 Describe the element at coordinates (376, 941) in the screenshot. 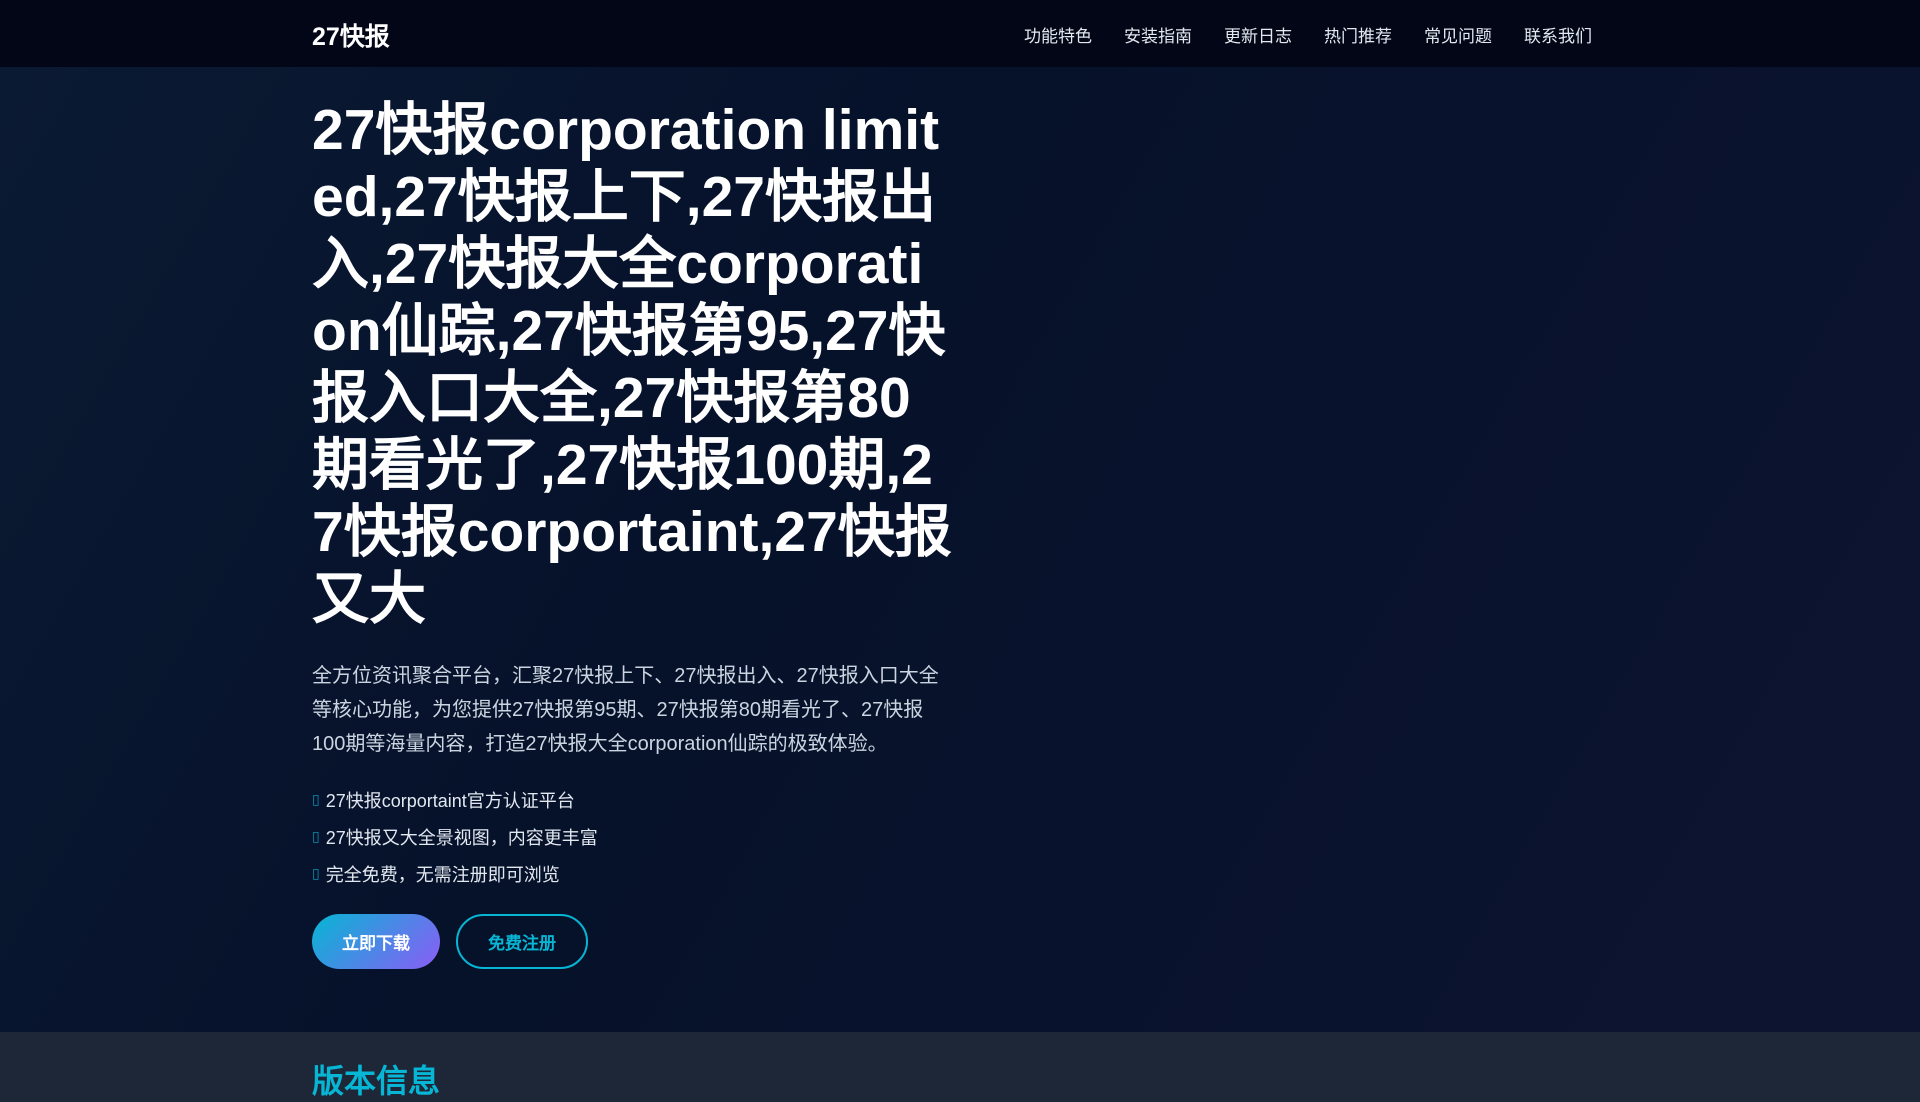

I see `download-button: 立即下载` at that location.